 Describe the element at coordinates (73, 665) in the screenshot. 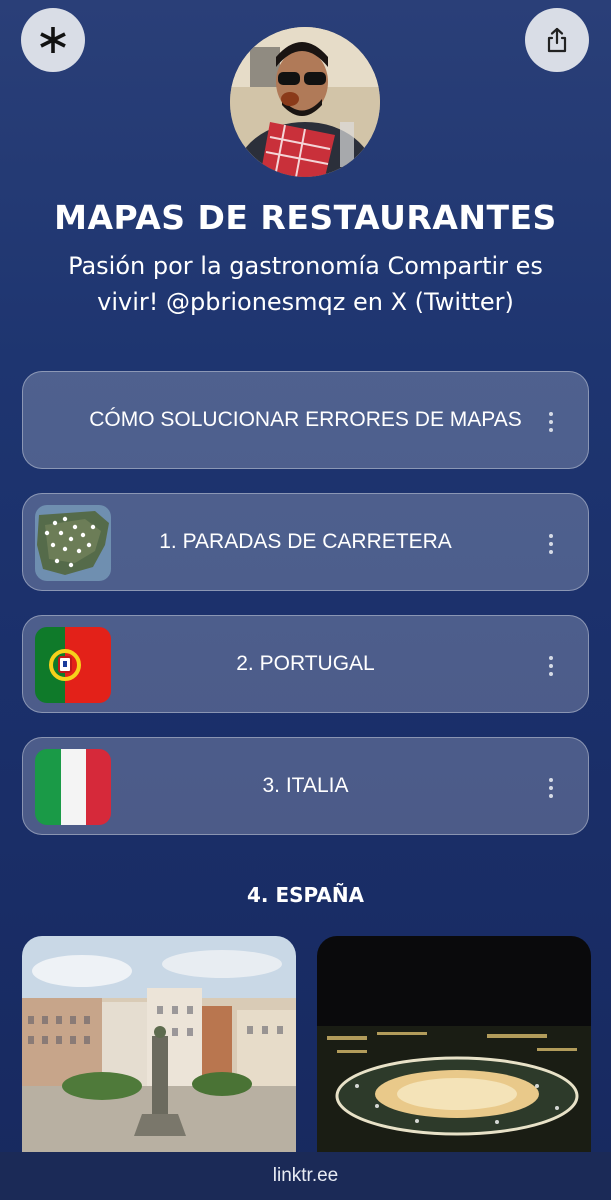

I see `portugal-flag-icon` at that location.